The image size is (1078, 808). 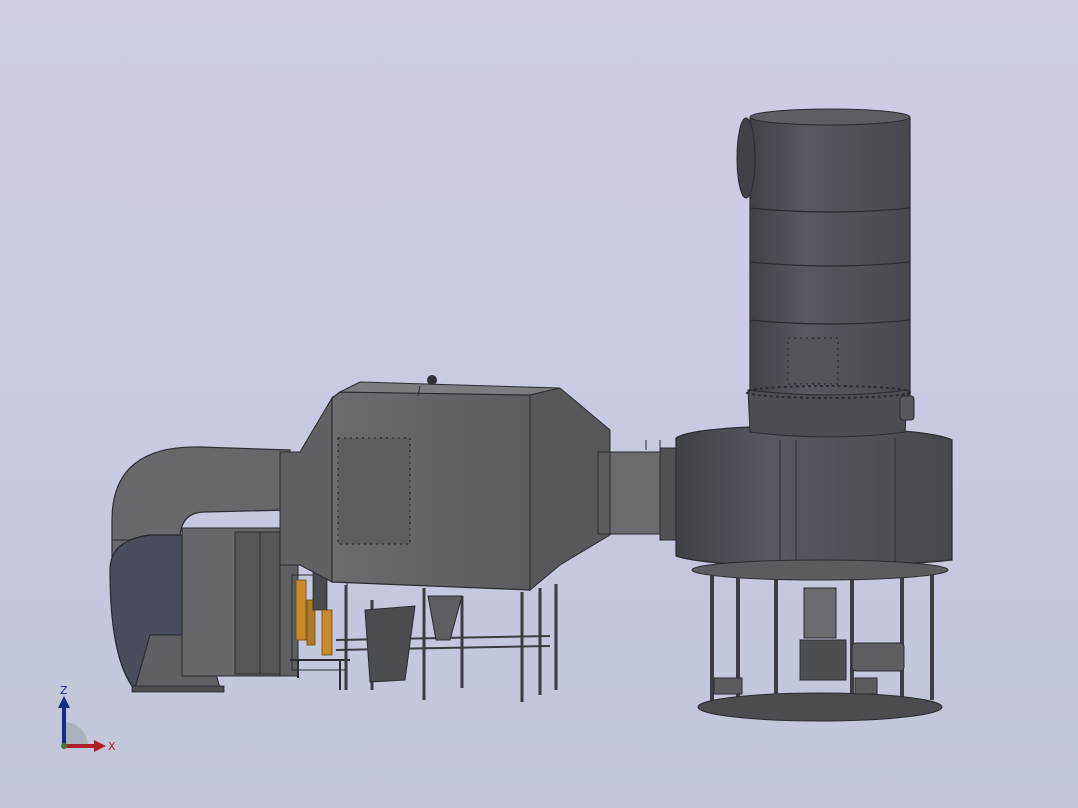 What do you see at coordinates (64, 690) in the screenshot?
I see `z-axis-label: Z` at bounding box center [64, 690].